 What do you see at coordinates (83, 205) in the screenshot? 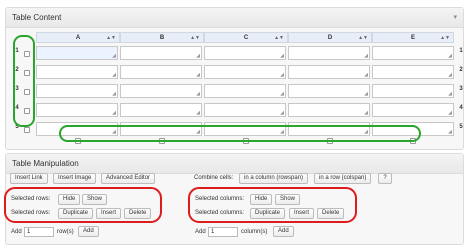
I see `row-actions-highlight` at bounding box center [83, 205].